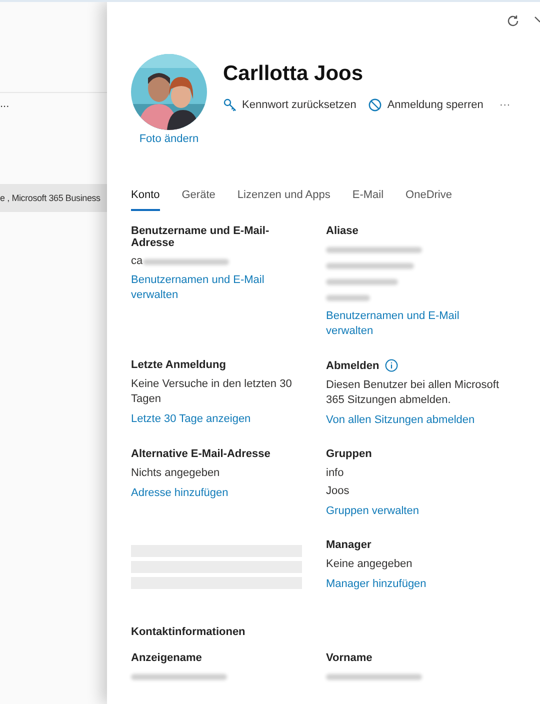 This screenshot has height=704, width=540. Describe the element at coordinates (349, 545) in the screenshot. I see `field-label: Manager` at that location.